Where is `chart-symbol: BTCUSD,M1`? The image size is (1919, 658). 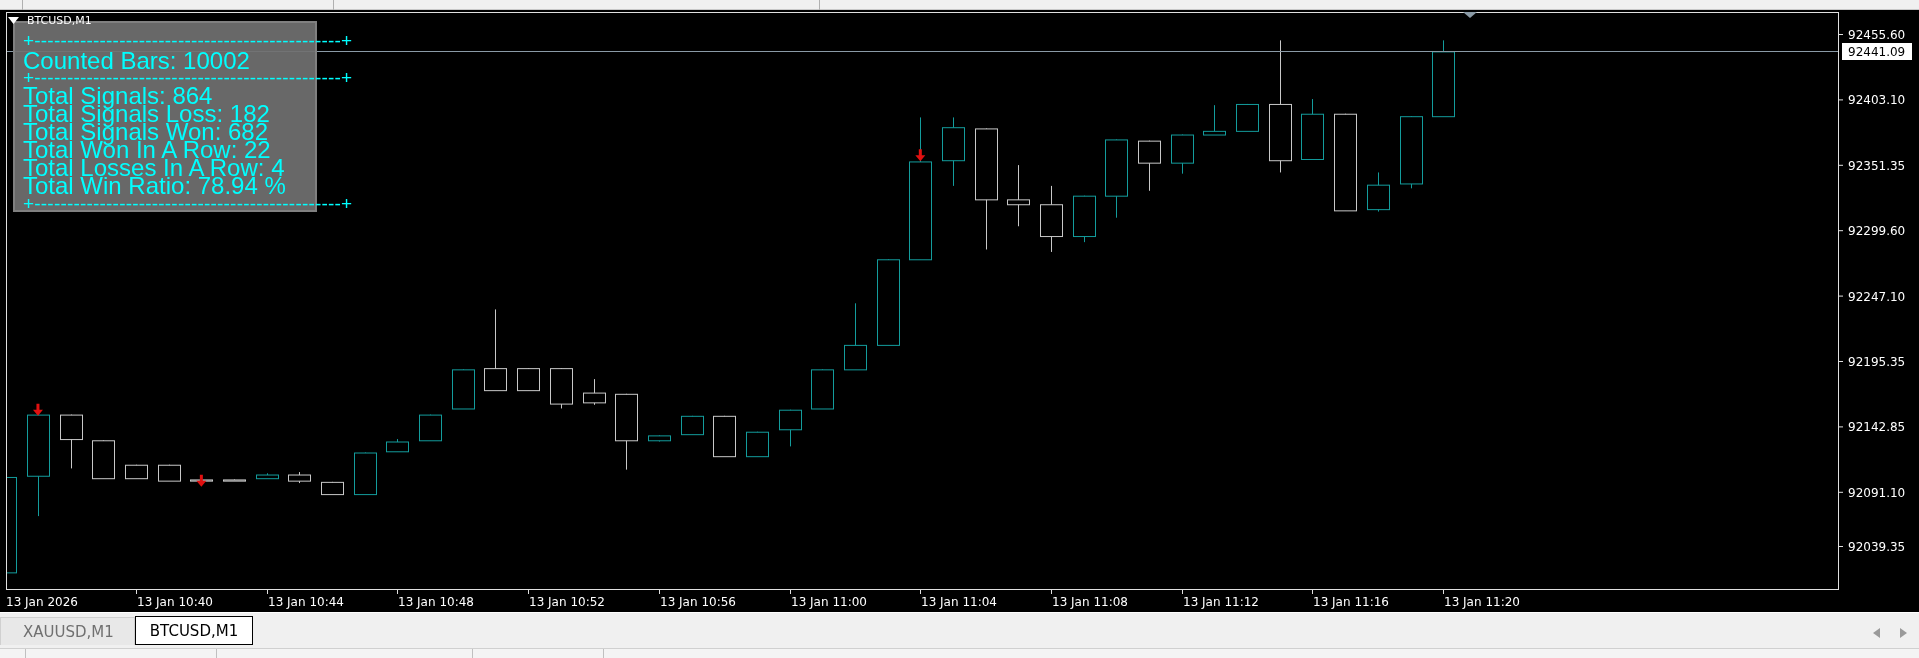
chart-symbol: BTCUSD,M1 is located at coordinates (59, 20).